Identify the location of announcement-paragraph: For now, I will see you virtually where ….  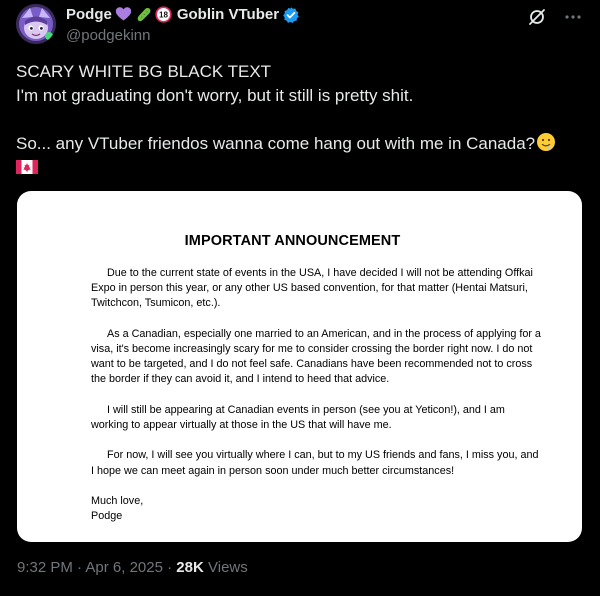
(315, 463).